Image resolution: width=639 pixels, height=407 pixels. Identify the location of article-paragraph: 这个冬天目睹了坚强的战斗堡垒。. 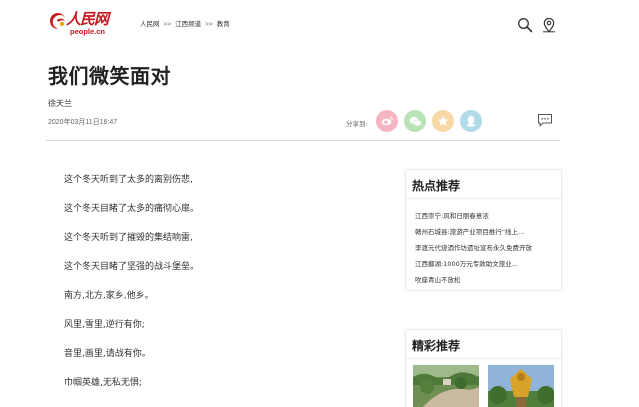
(132, 267).